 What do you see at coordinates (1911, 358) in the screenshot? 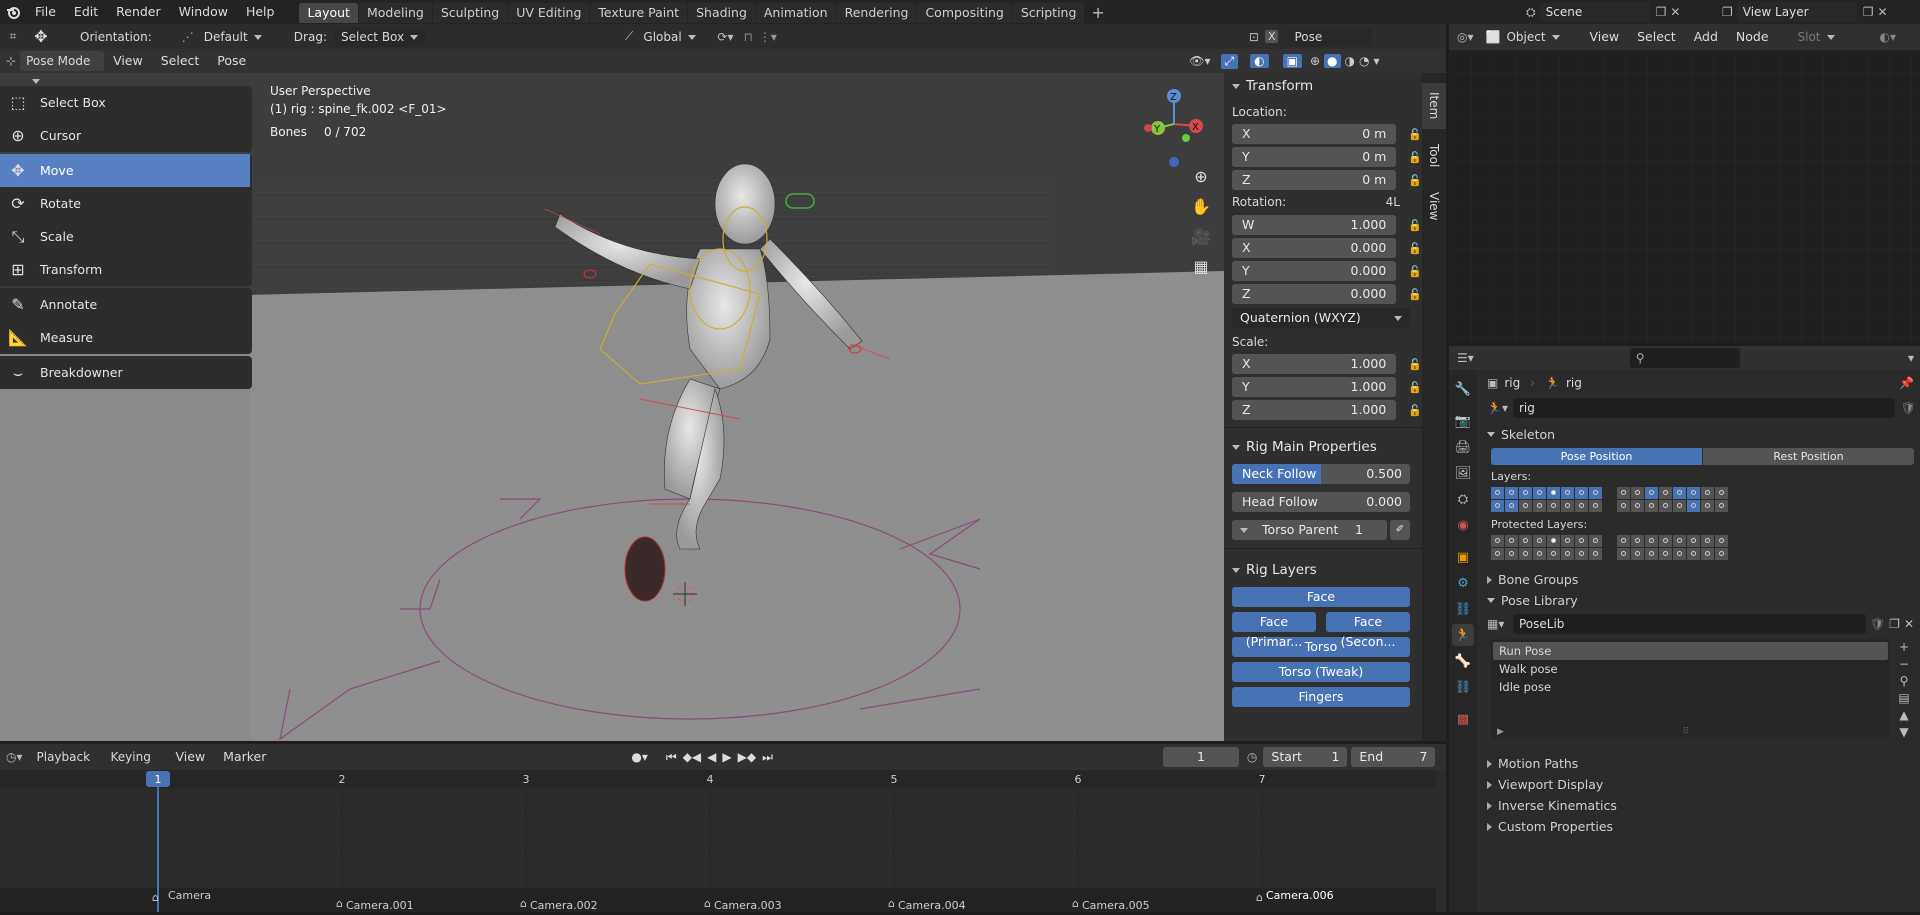
I see `properties-options-icon: ▾` at bounding box center [1911, 358].